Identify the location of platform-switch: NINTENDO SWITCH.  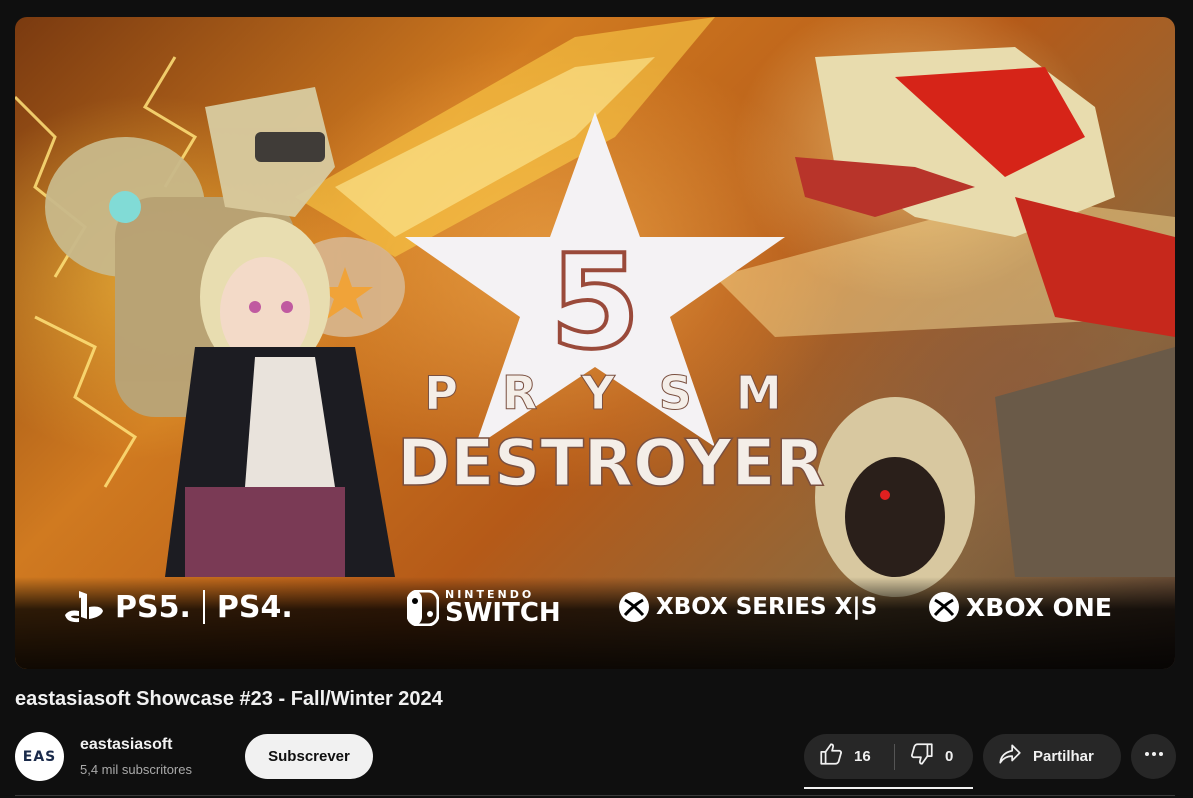
(484, 607).